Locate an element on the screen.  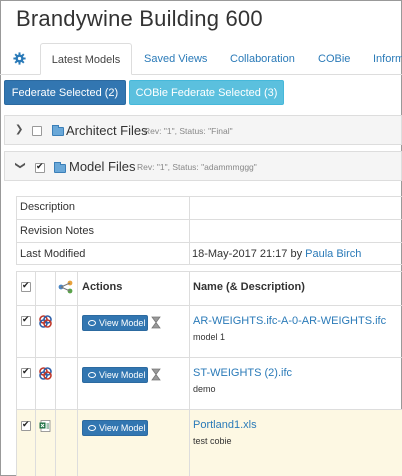
file-name-link: Portland1.xls is located at coordinates (225, 425).